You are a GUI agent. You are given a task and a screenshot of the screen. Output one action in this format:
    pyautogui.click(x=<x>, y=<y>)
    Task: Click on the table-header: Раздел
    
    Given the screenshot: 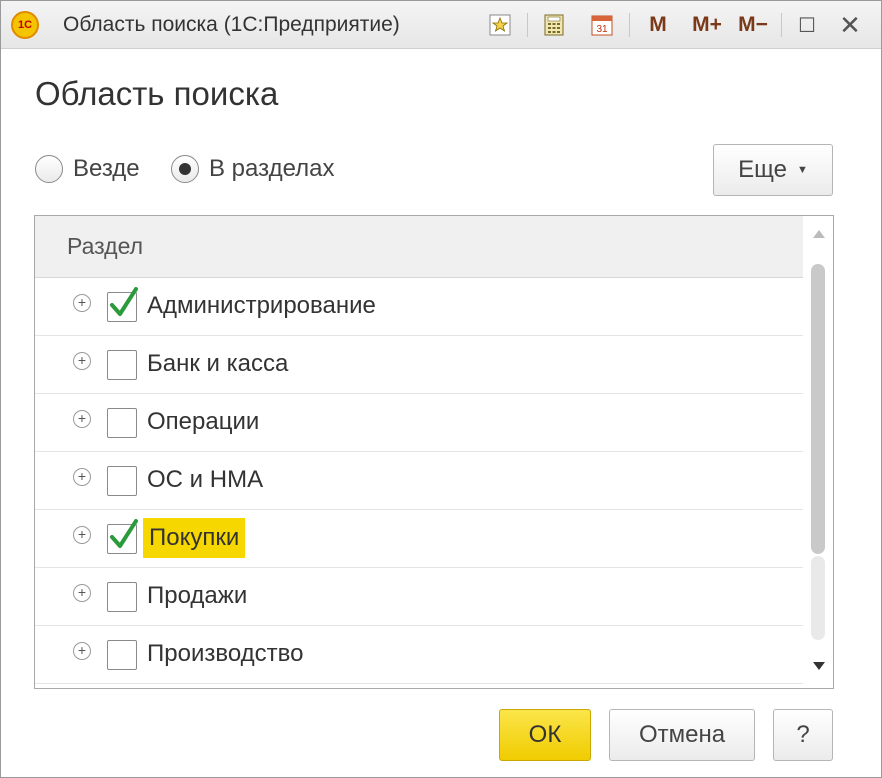 What is the action you would take?
    pyautogui.click(x=419, y=247)
    